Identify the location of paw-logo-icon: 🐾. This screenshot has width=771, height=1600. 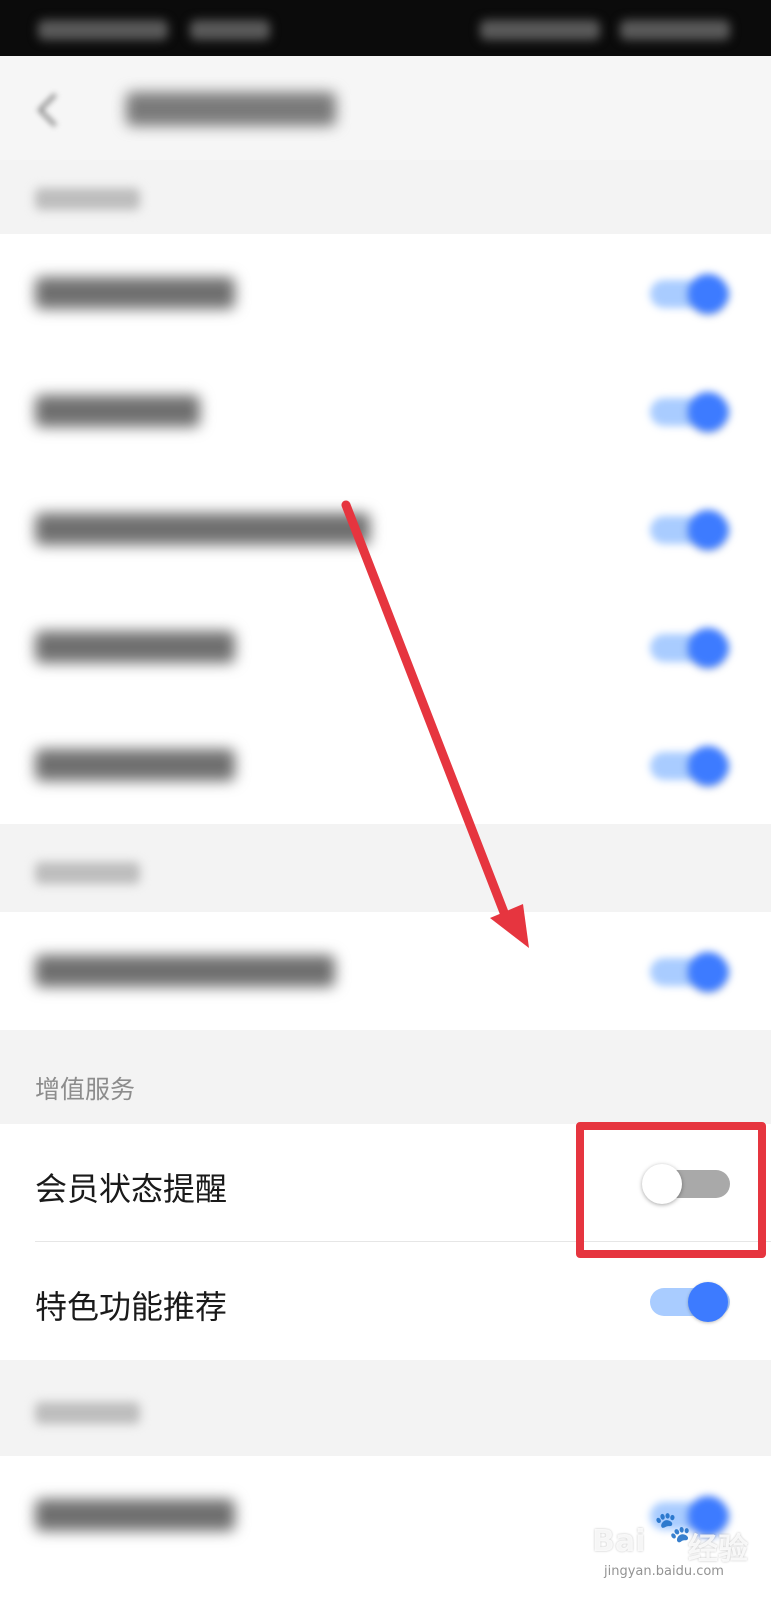
(673, 1527).